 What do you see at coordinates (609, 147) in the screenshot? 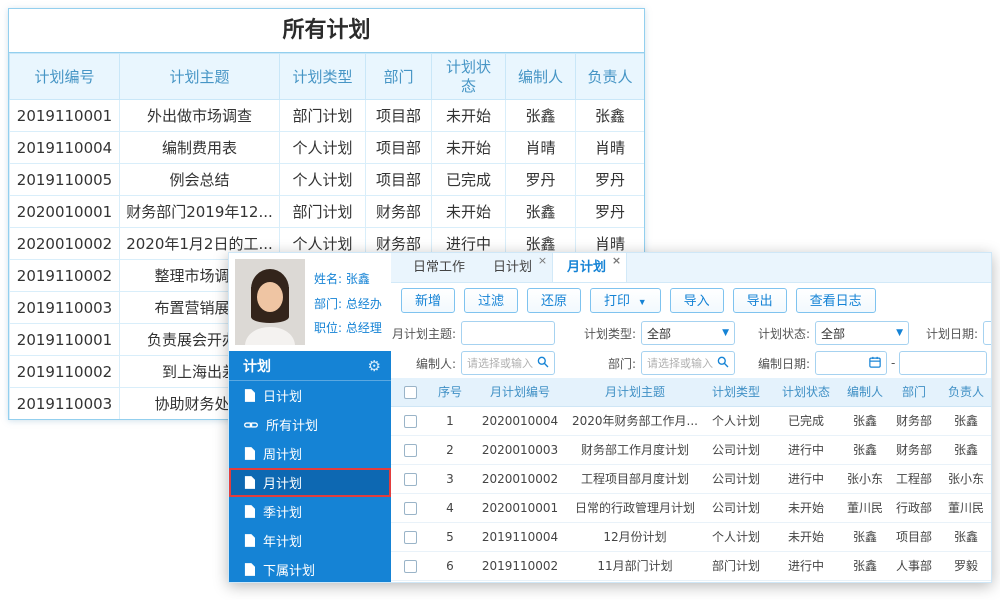
I see `cell-owner: 肖晴` at bounding box center [609, 147].